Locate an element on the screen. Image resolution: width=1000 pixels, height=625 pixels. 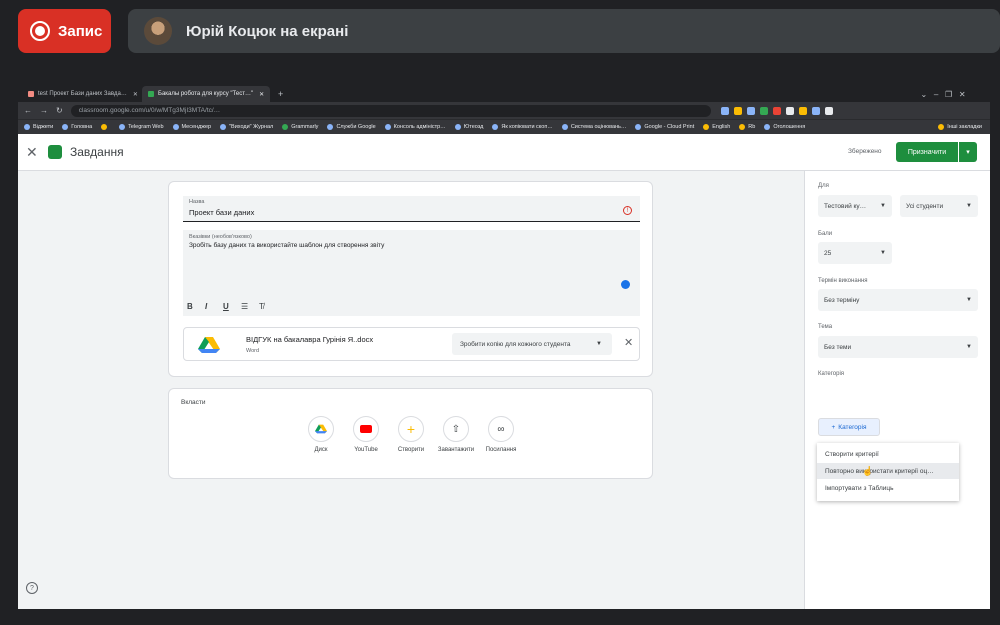
attach-create-button: + Створити is located at coordinates (411, 435).